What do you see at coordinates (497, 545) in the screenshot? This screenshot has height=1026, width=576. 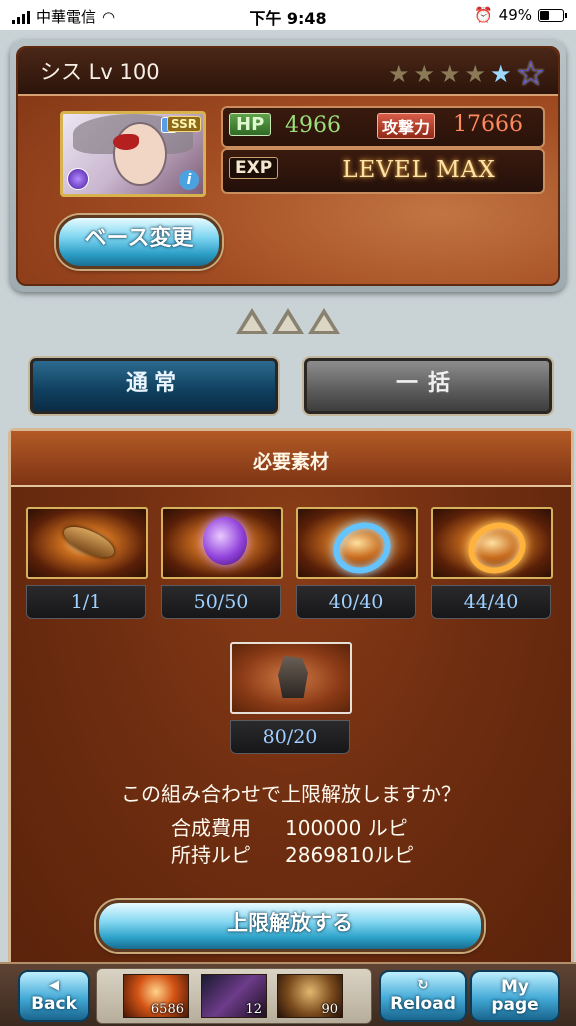 I see `gold-ring-icon` at bounding box center [497, 545].